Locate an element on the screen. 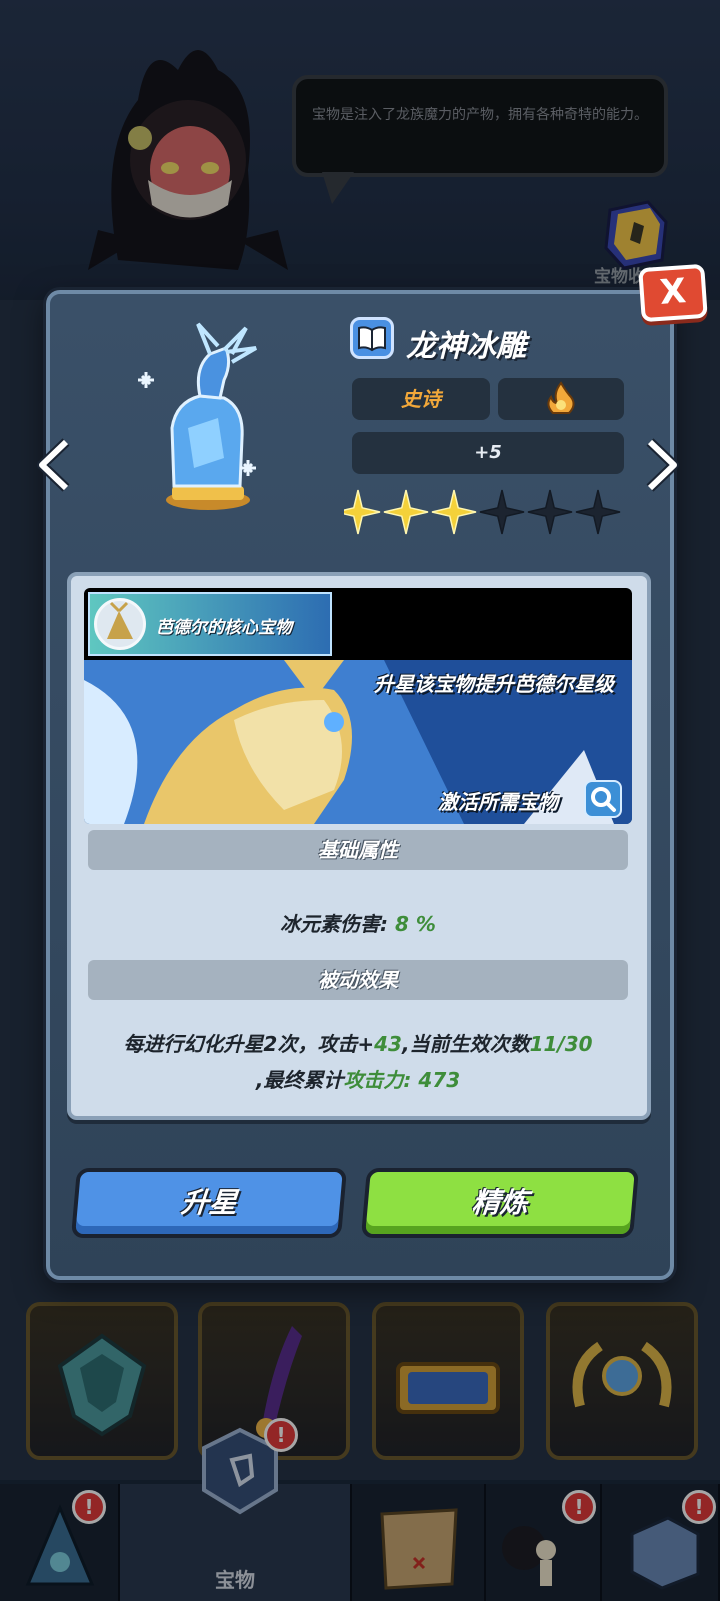  element-badge is located at coordinates (561, 399).